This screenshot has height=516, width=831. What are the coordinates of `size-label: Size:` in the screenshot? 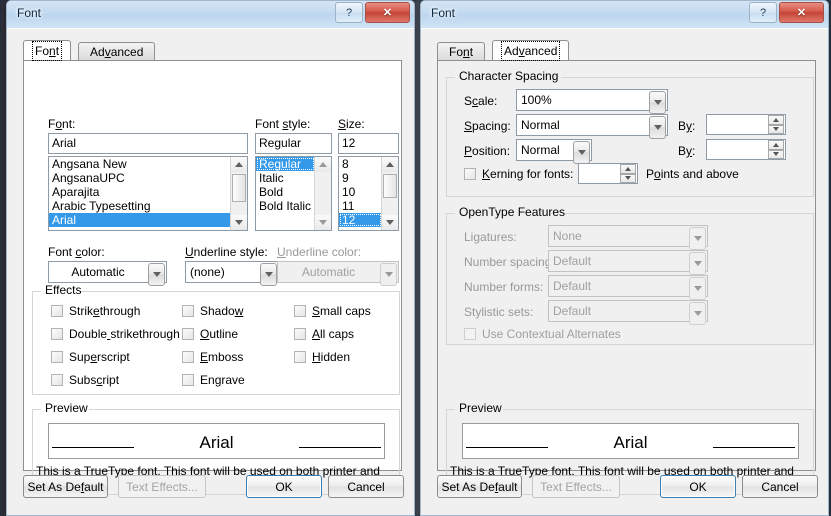 It's located at (351, 124).